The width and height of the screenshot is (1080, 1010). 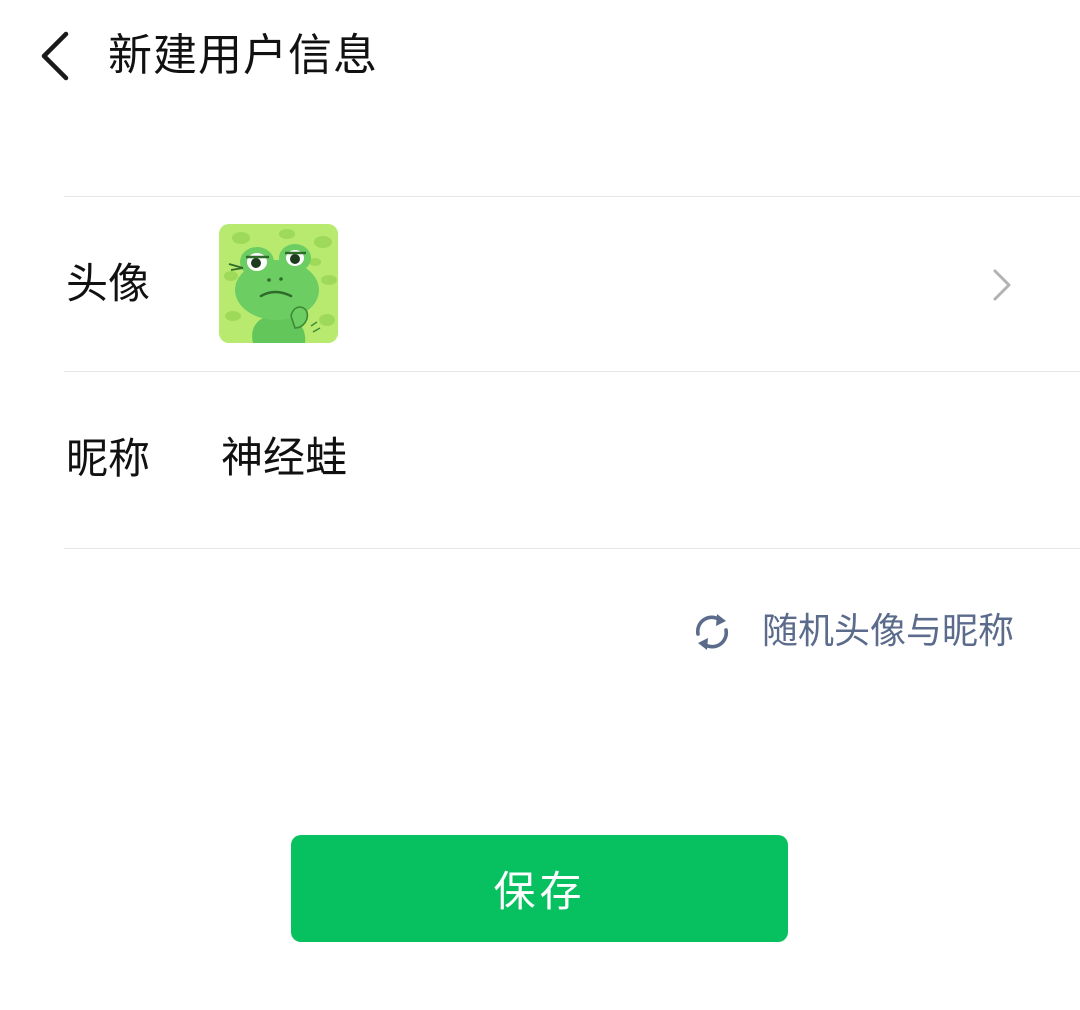 What do you see at coordinates (712, 632) in the screenshot?
I see `refresh-icon` at bounding box center [712, 632].